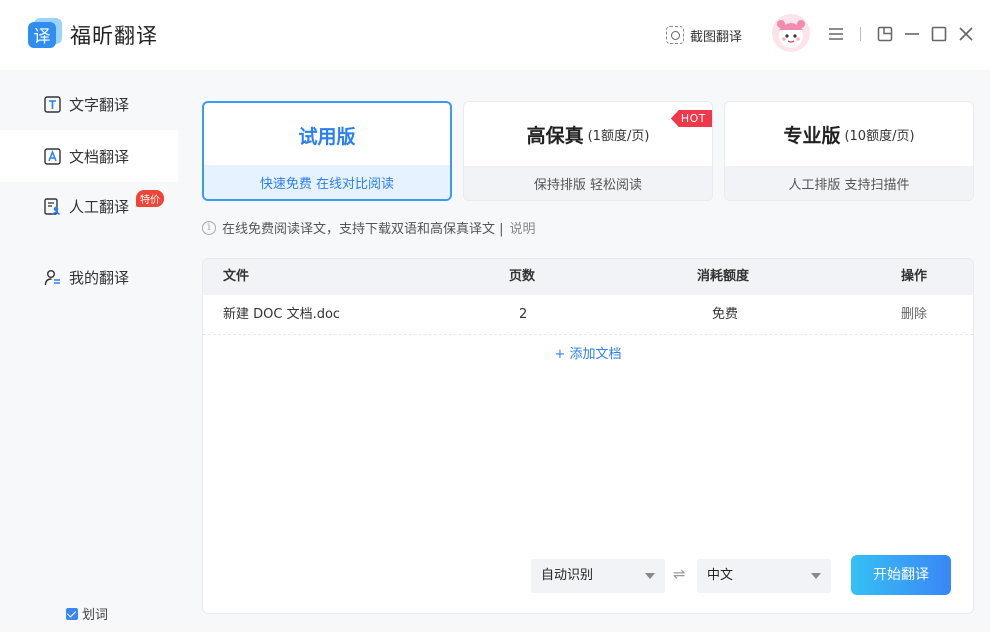 The height and width of the screenshot is (632, 990). What do you see at coordinates (52, 206) in the screenshot?
I see `human-translate-icon` at bounding box center [52, 206].